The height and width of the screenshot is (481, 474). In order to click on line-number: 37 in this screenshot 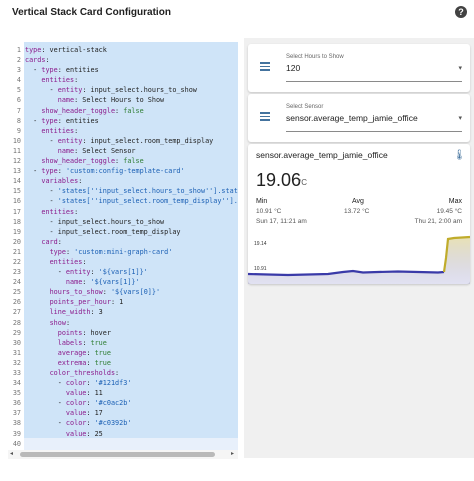, I will do `click(16, 413)`.